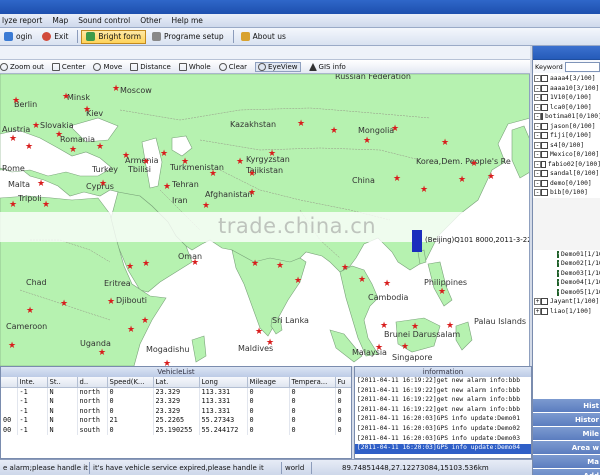  Describe the element at coordinates (566, 98) in the screenshot. I see `tree-item: - 1V10[0/100]` at that location.